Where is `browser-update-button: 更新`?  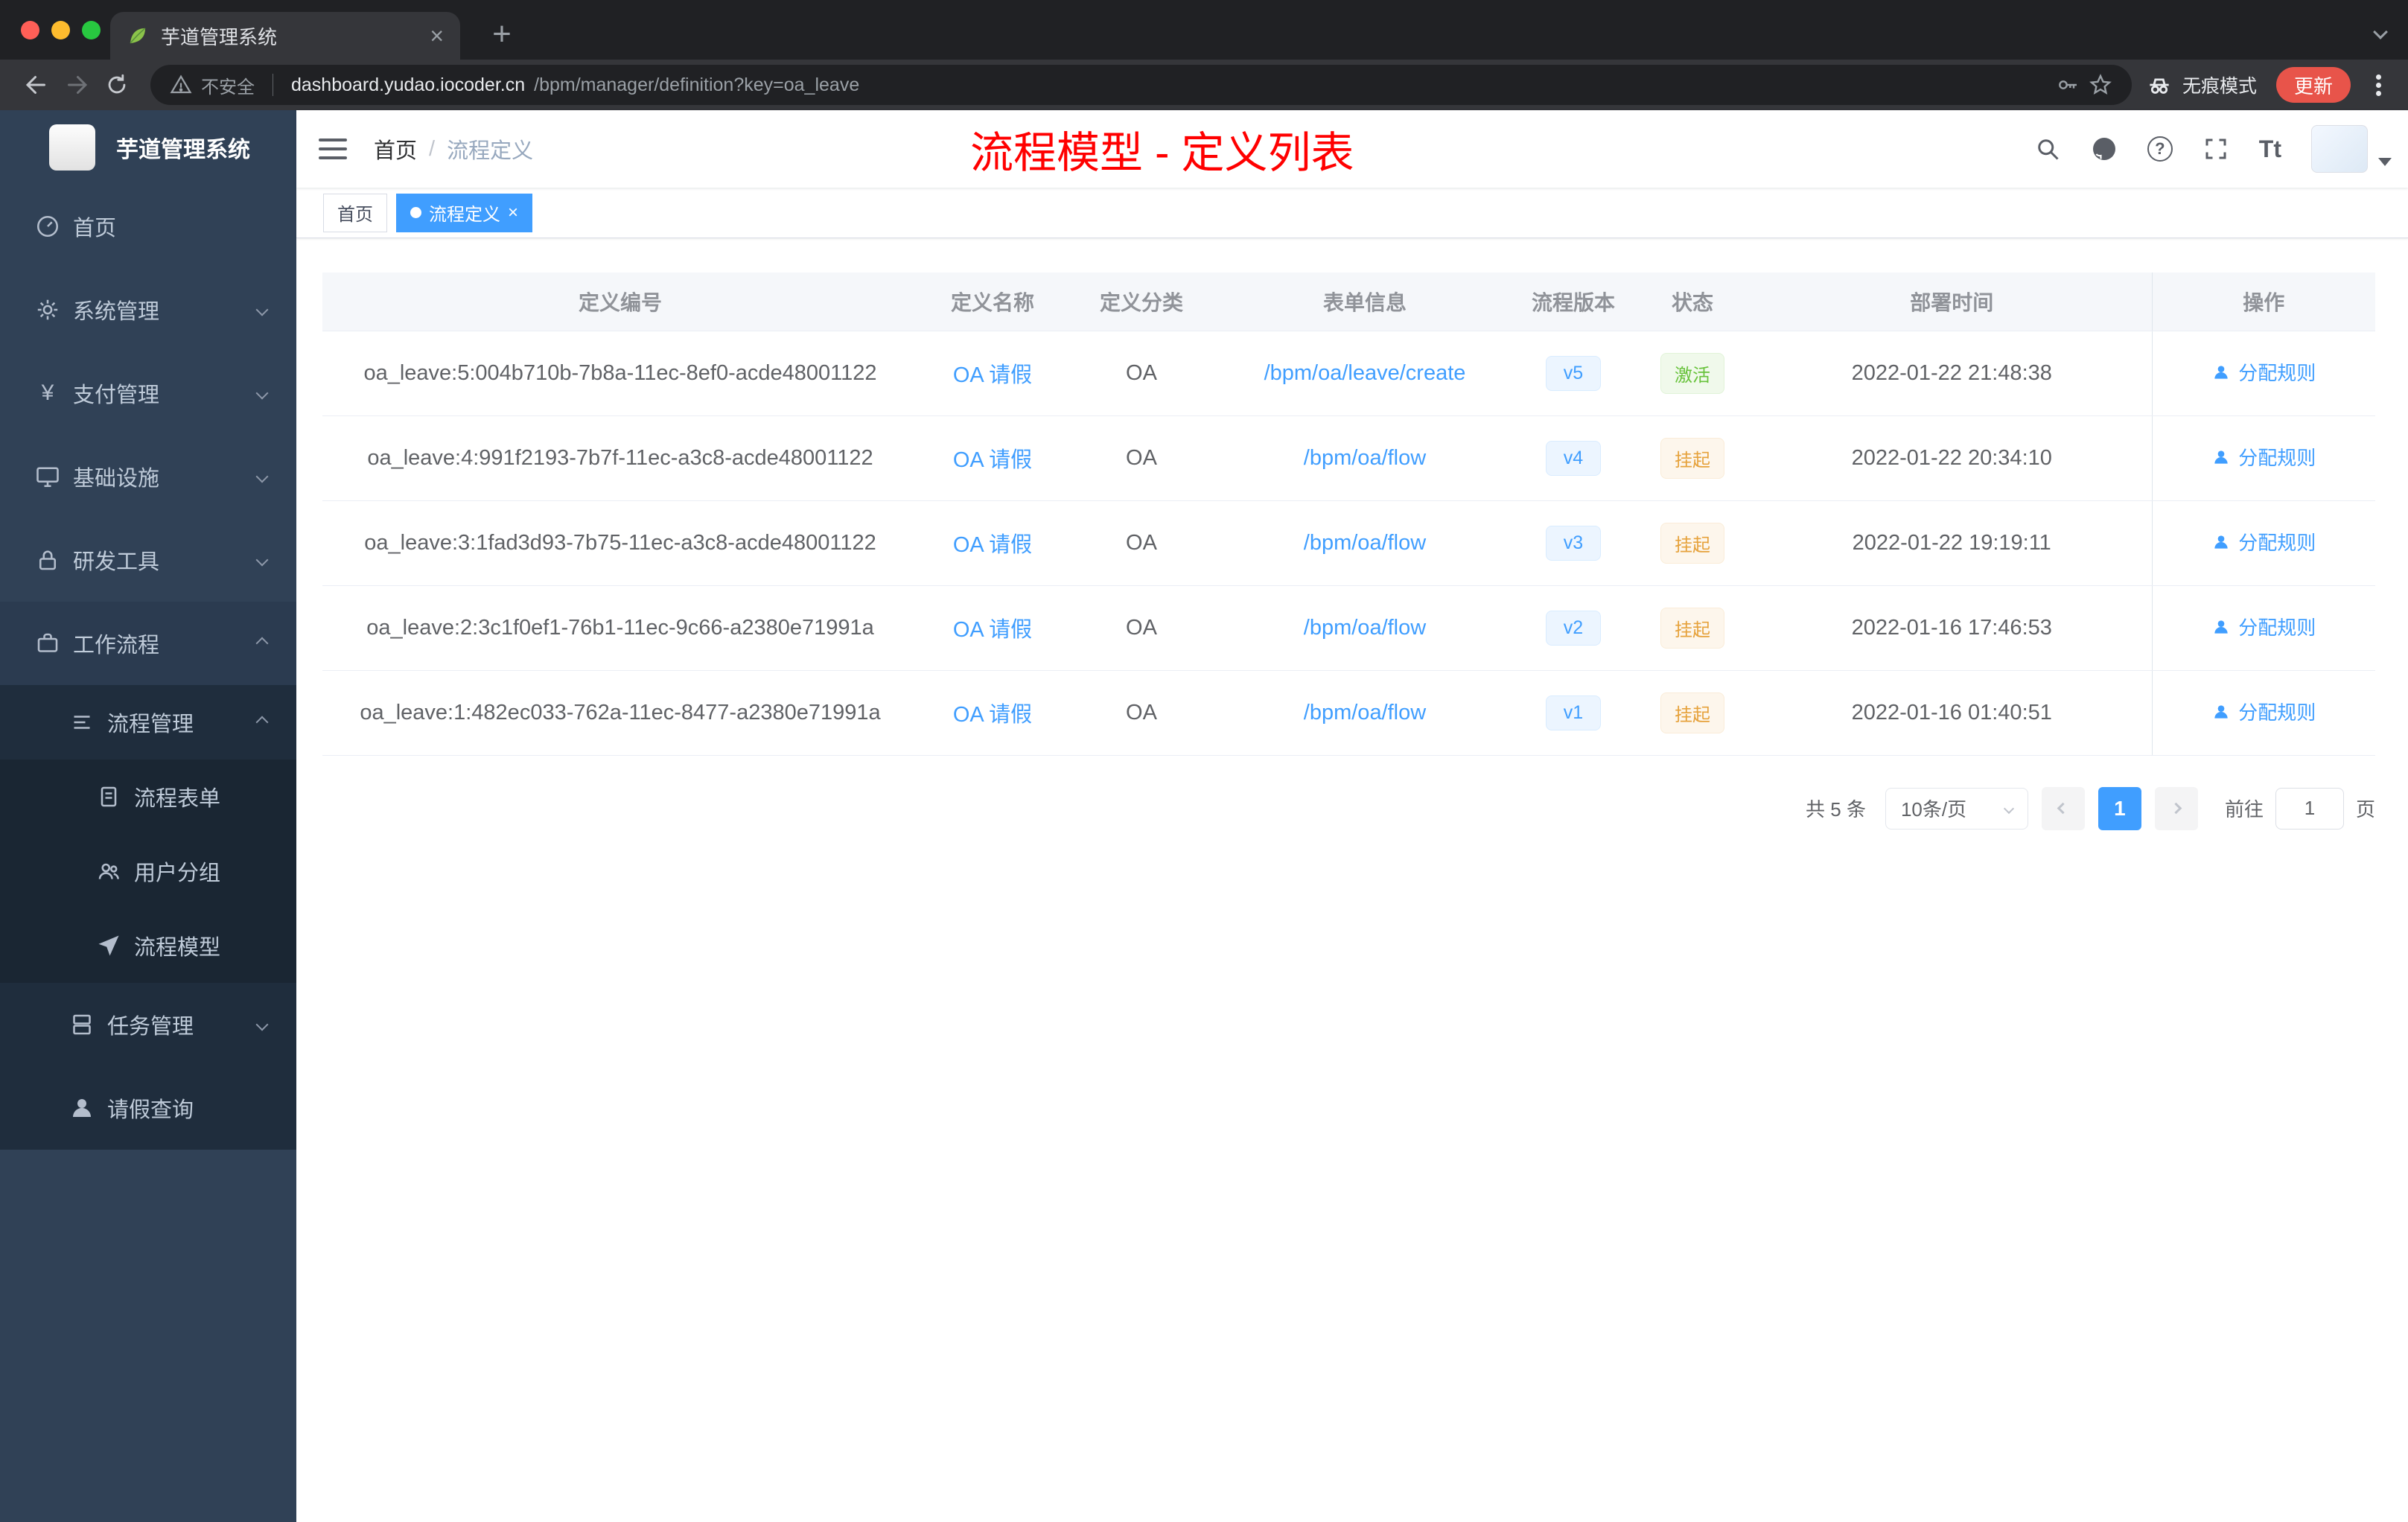
browser-update-button: 更新 is located at coordinates (2313, 85).